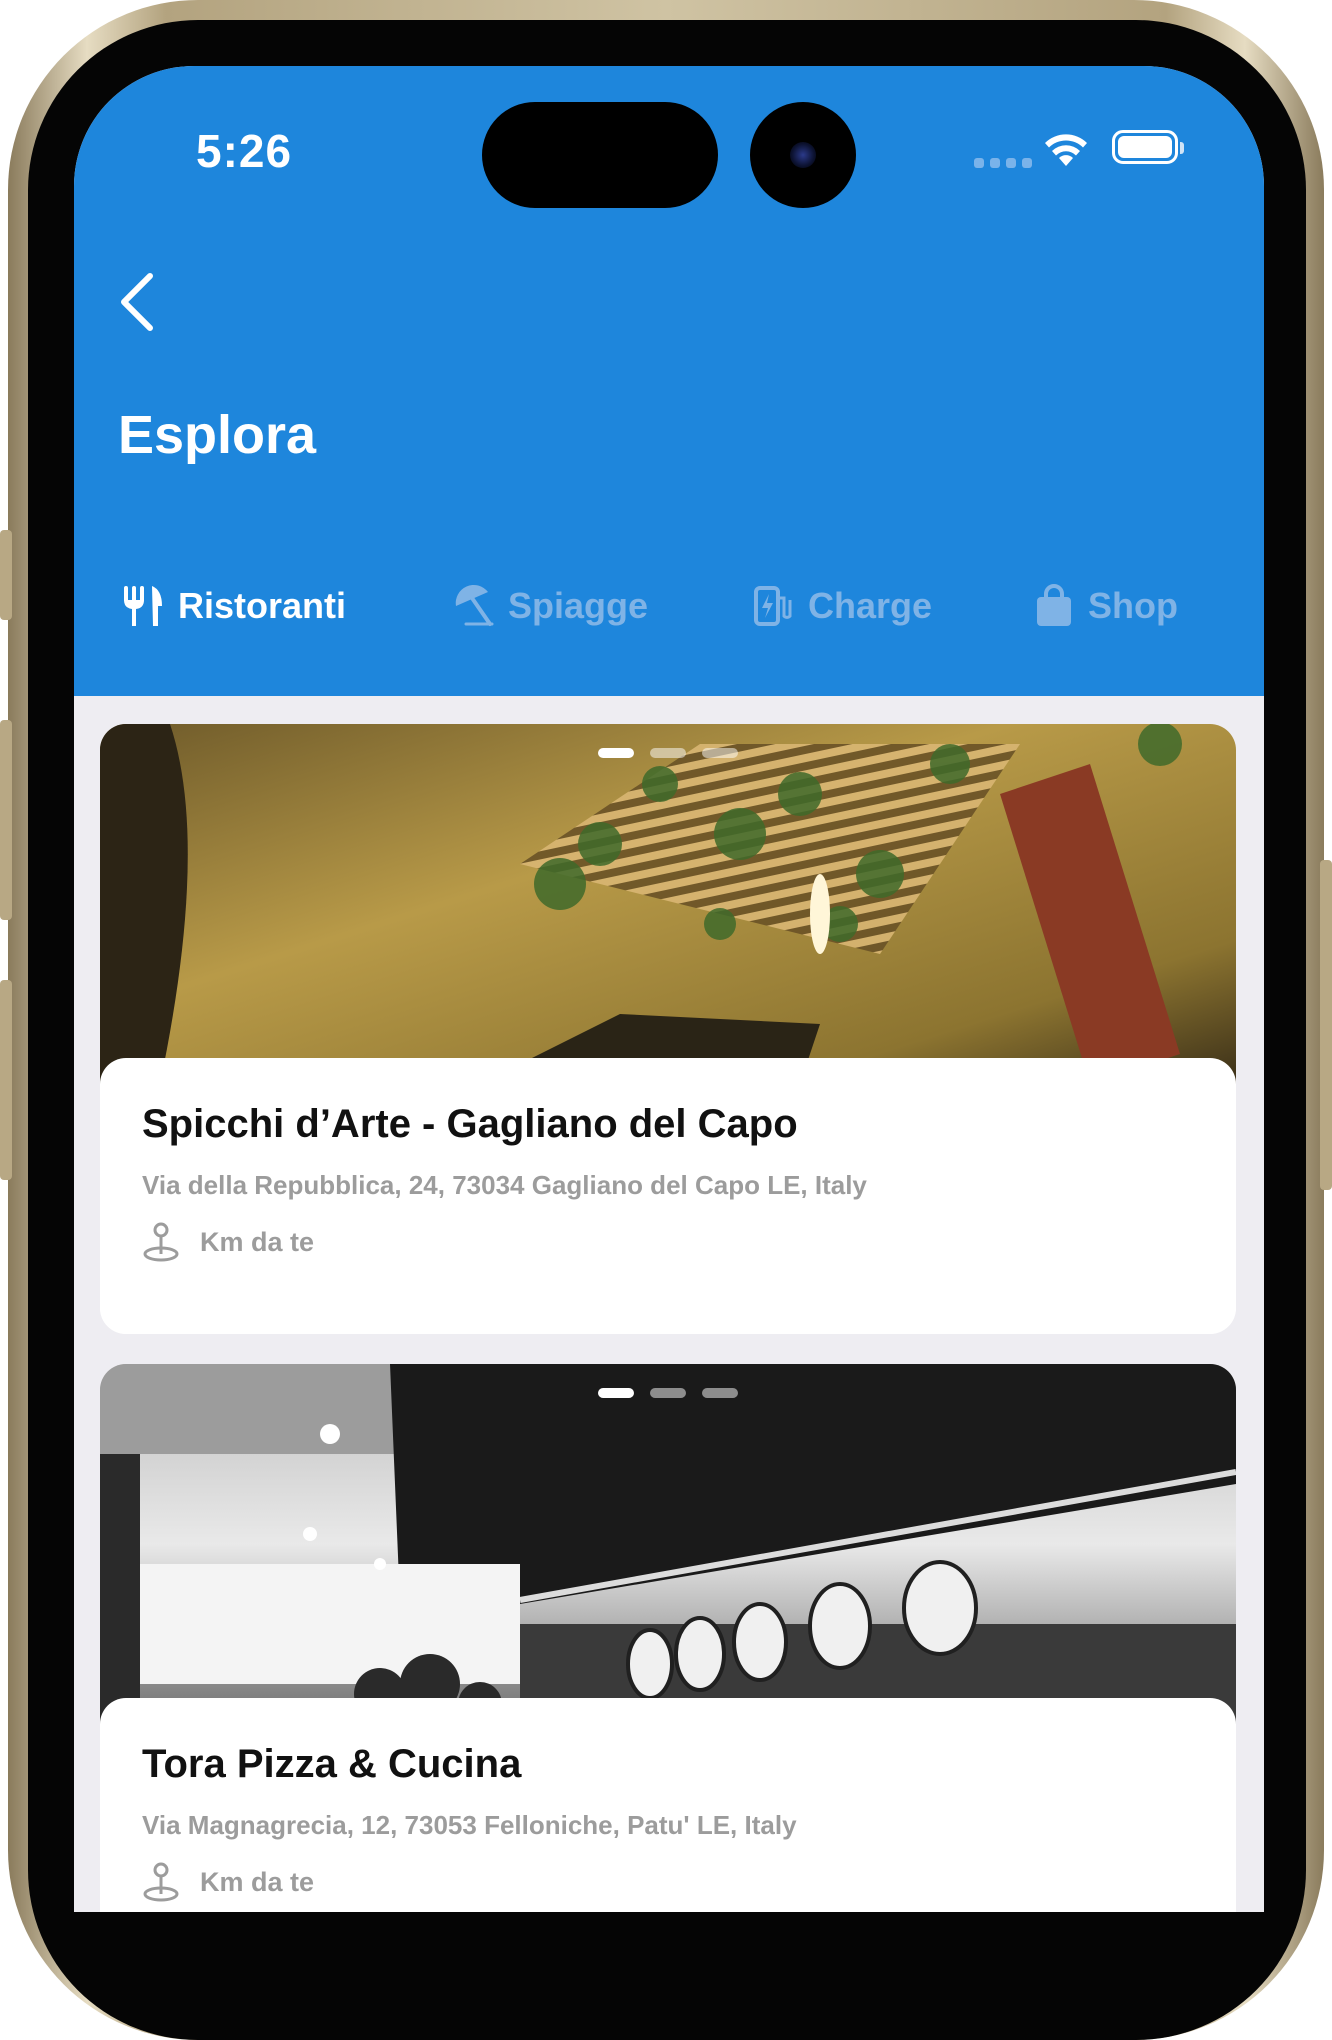 The height and width of the screenshot is (2040, 1332). I want to click on fork-knife-icon, so click(143, 606).